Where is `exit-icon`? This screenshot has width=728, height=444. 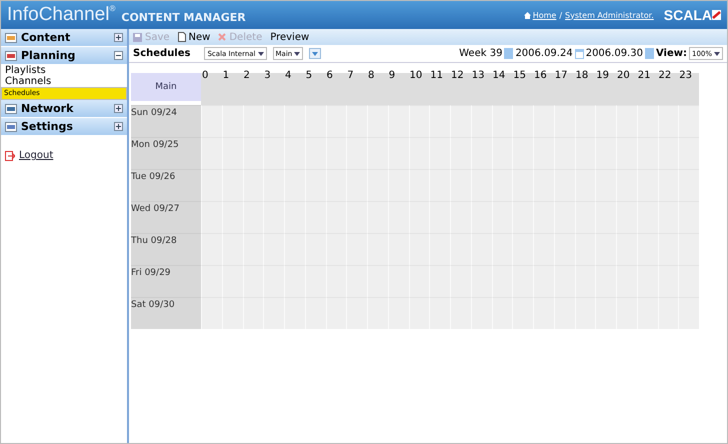
exit-icon is located at coordinates (10, 155).